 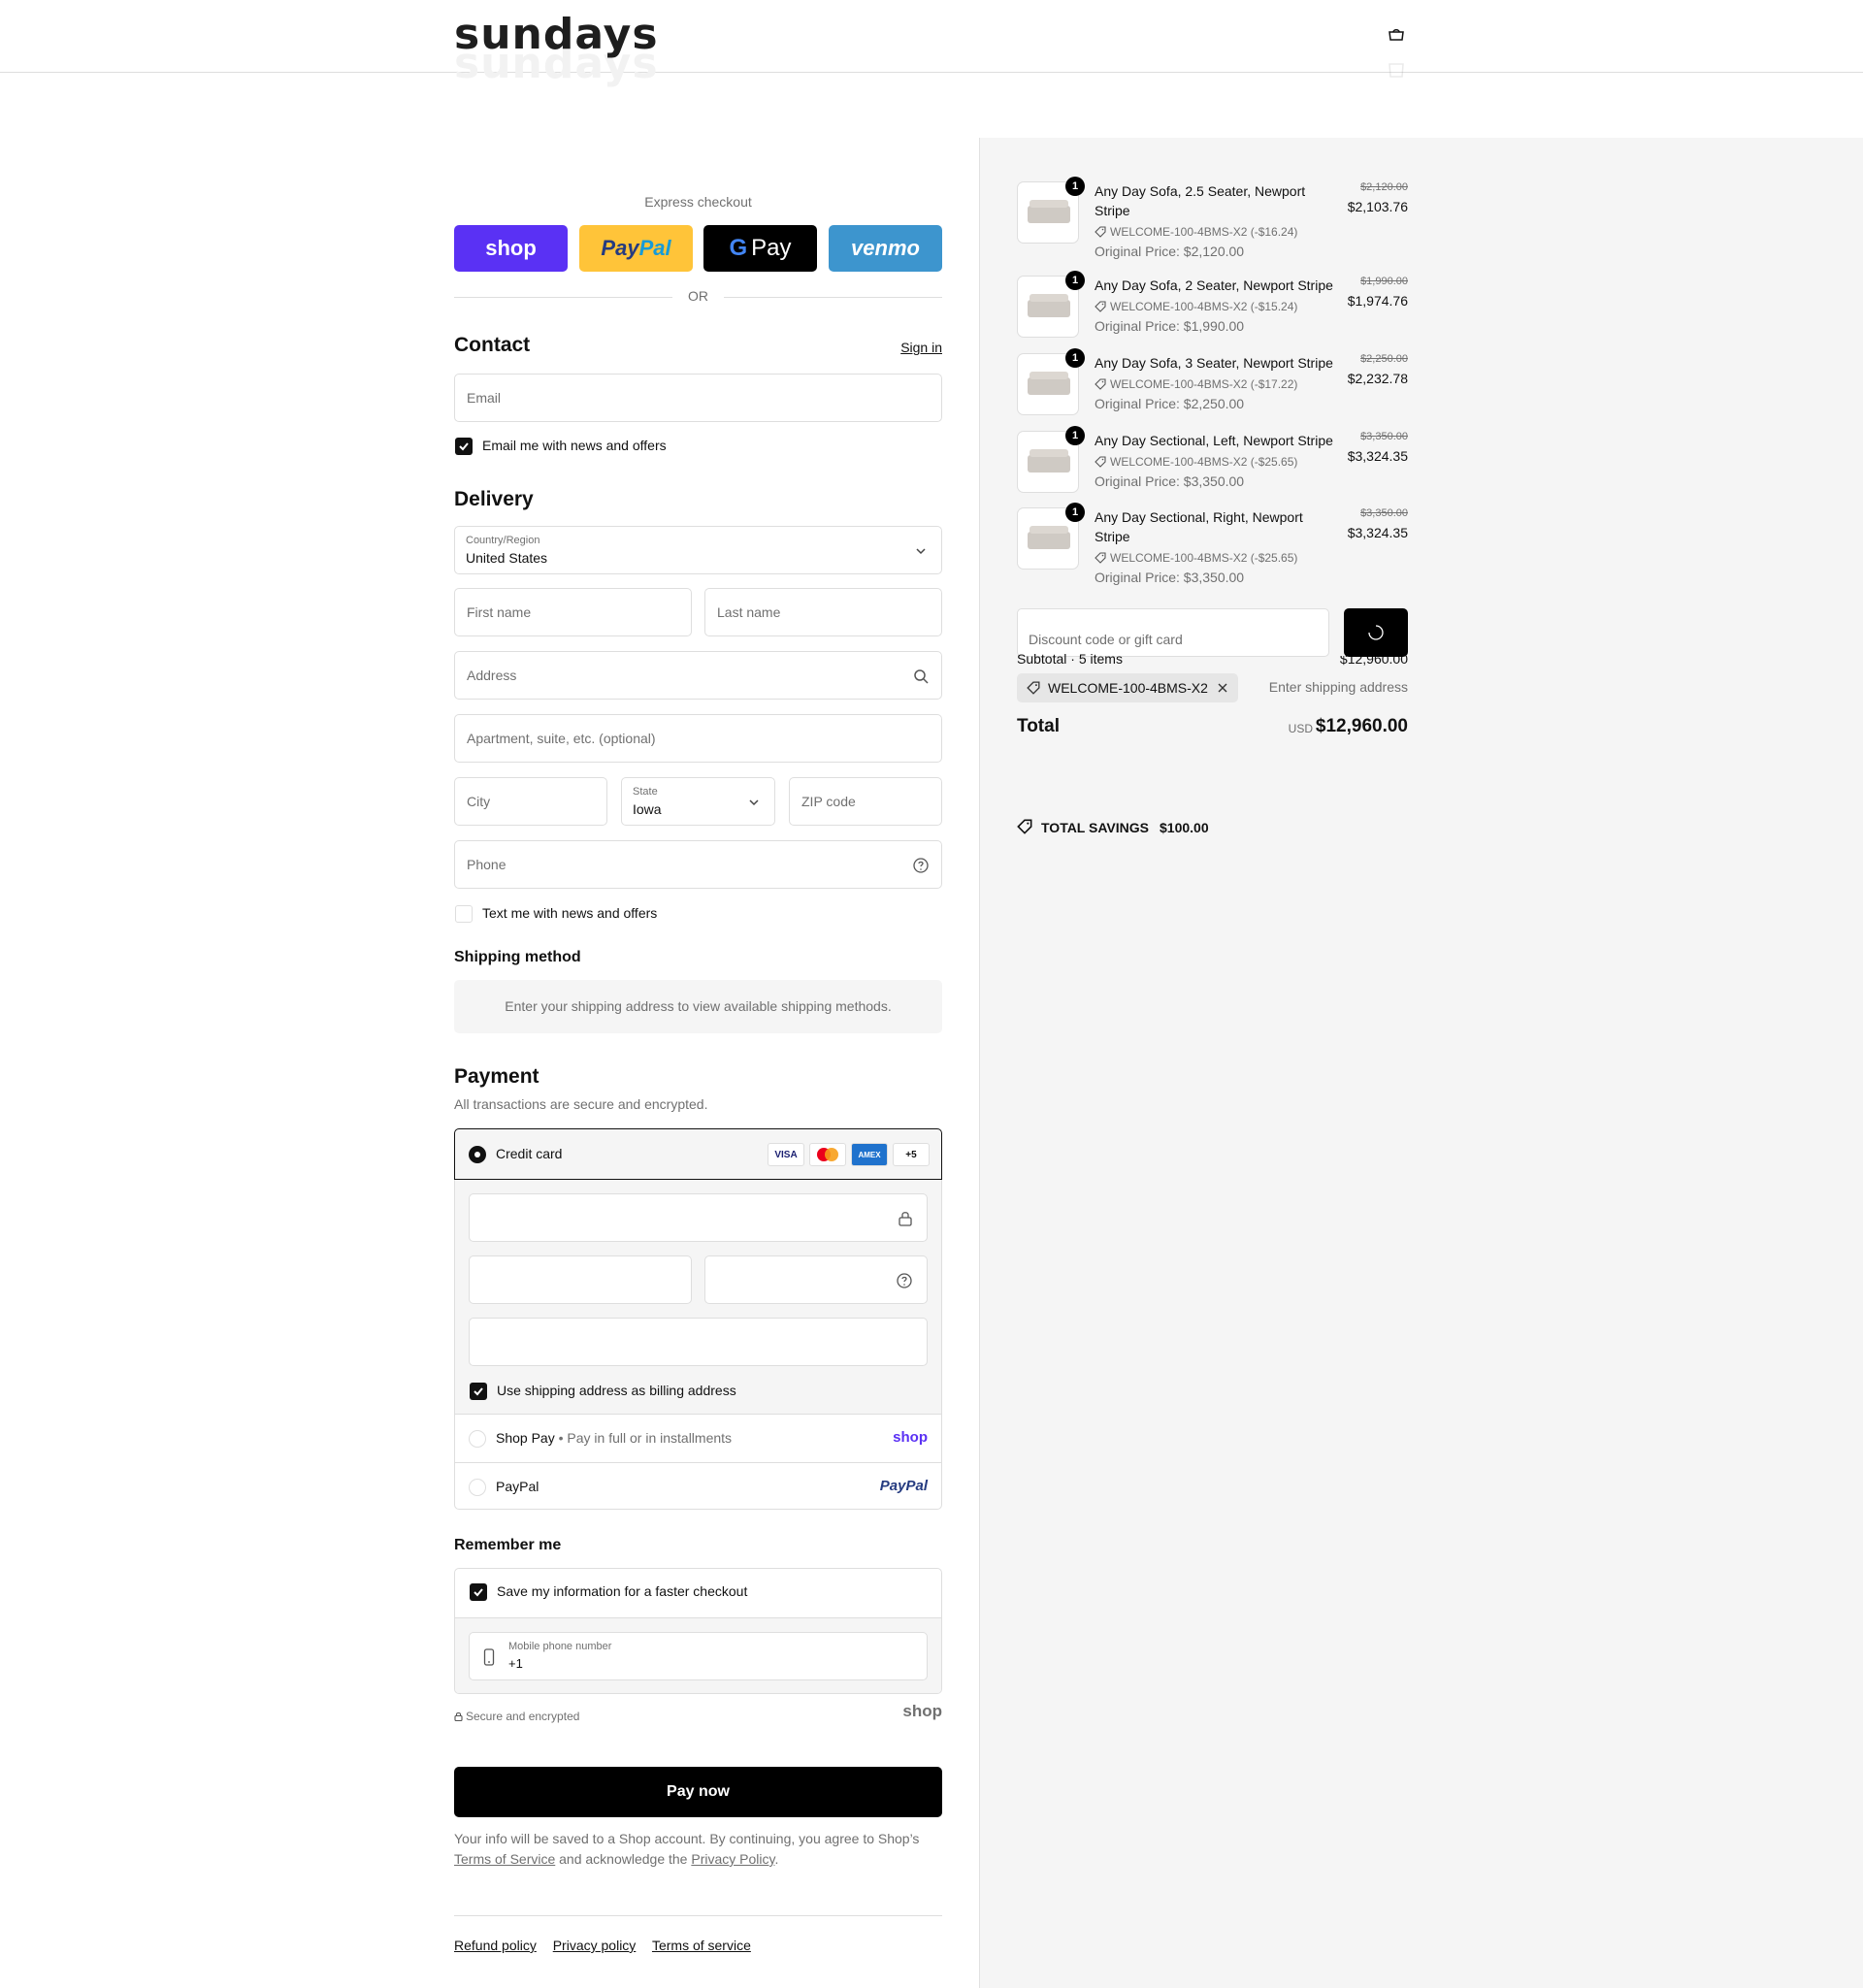 I want to click on first-name-placeholder: First name, so click(x=499, y=612).